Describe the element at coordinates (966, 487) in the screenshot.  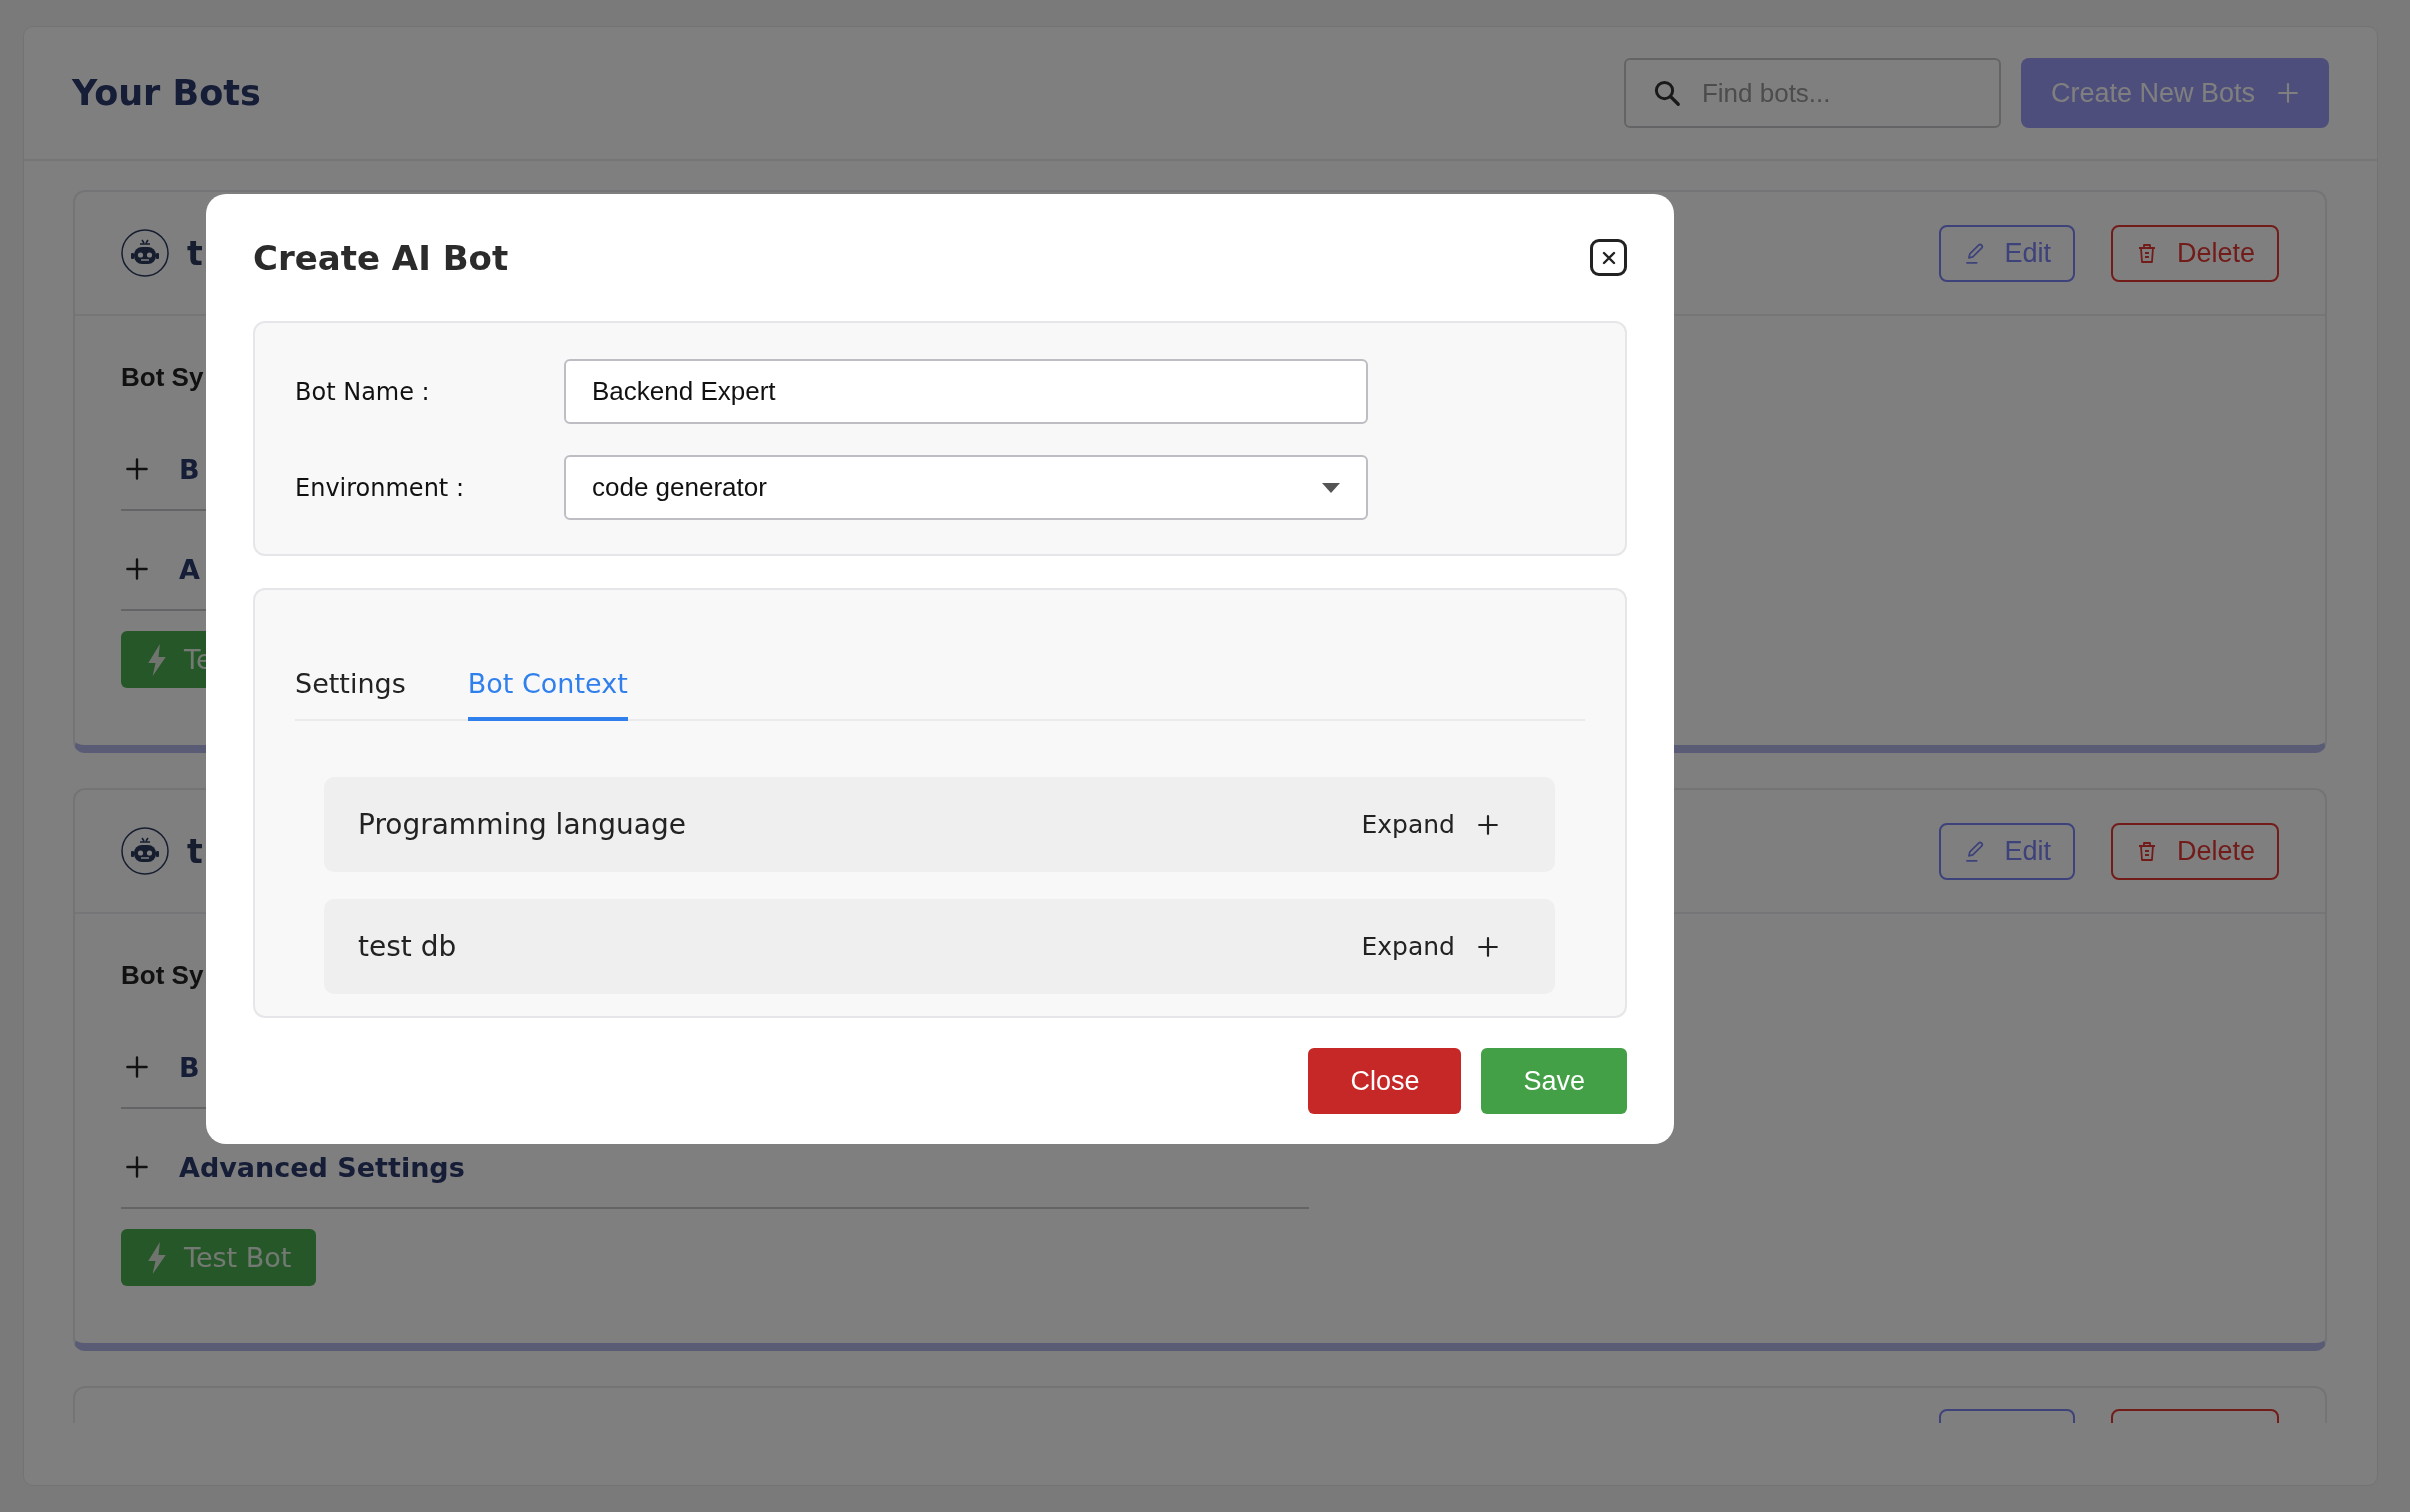
I see `dropdown-field: code generator` at that location.